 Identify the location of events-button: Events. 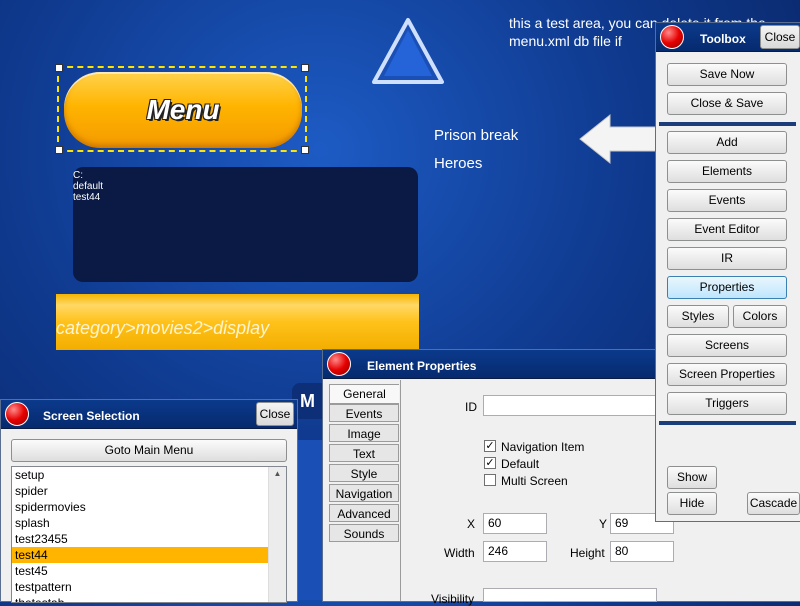
(727, 200).